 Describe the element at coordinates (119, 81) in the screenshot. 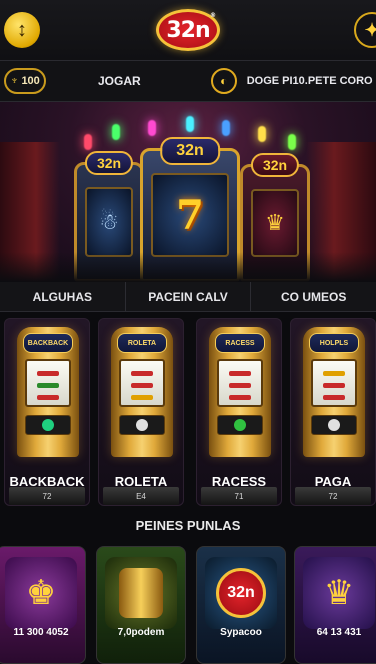

I see `play-link: JOGAR` at that location.